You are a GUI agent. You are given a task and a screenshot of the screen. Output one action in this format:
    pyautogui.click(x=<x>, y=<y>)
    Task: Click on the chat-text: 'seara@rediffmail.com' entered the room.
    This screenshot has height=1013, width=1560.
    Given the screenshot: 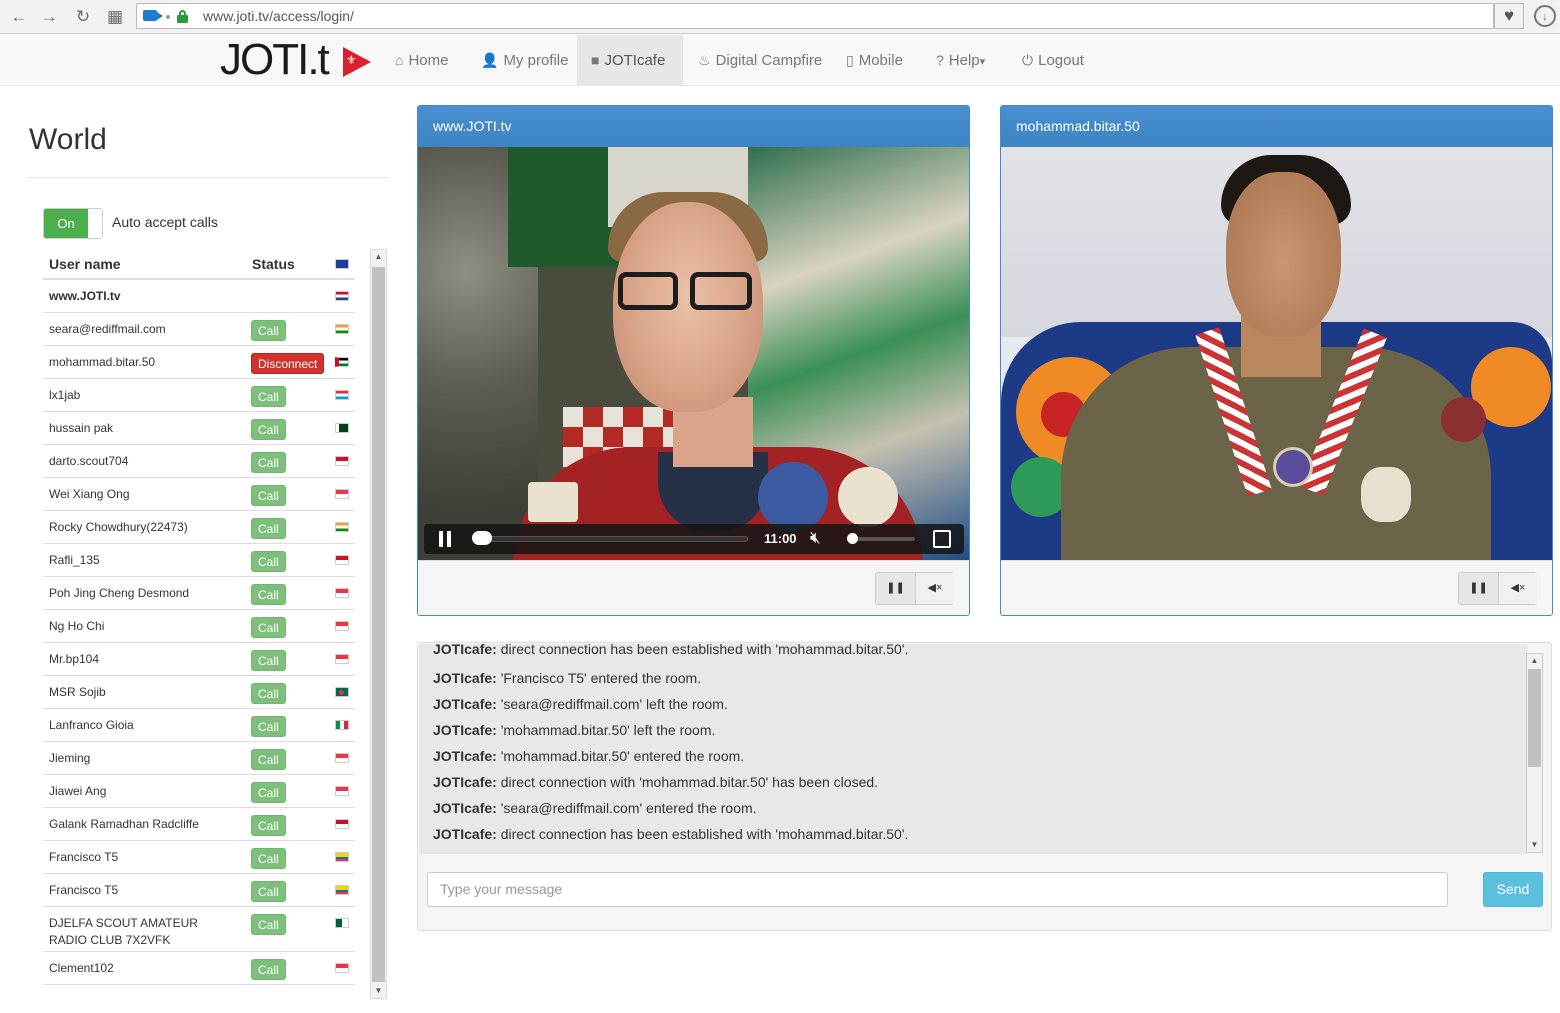 What is the action you would take?
    pyautogui.click(x=628, y=808)
    